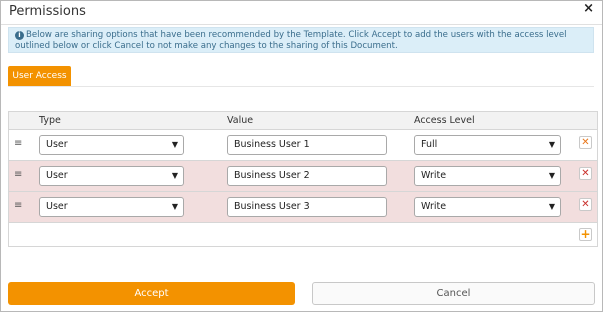  Describe the element at coordinates (453, 293) in the screenshot. I see `cancel-button: Cancel` at that location.